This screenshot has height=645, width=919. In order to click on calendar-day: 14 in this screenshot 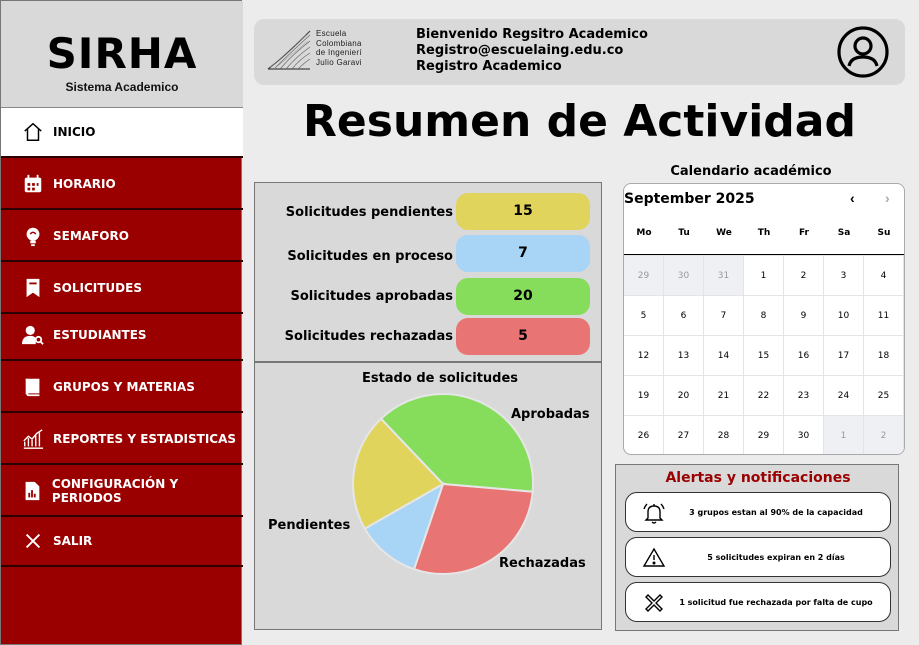, I will do `click(724, 355)`.